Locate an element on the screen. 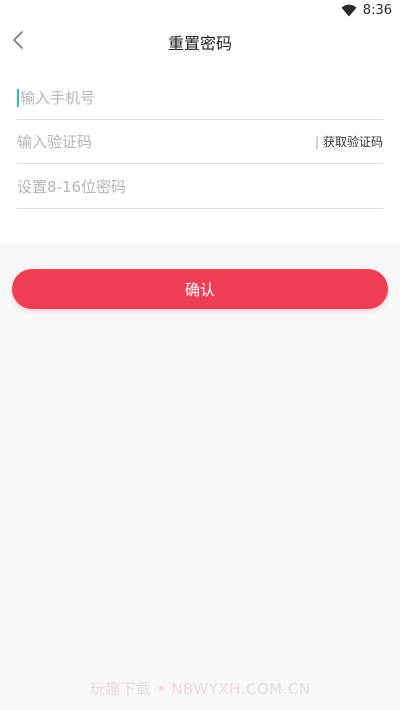  confirm-button: 确认 is located at coordinates (200, 289).